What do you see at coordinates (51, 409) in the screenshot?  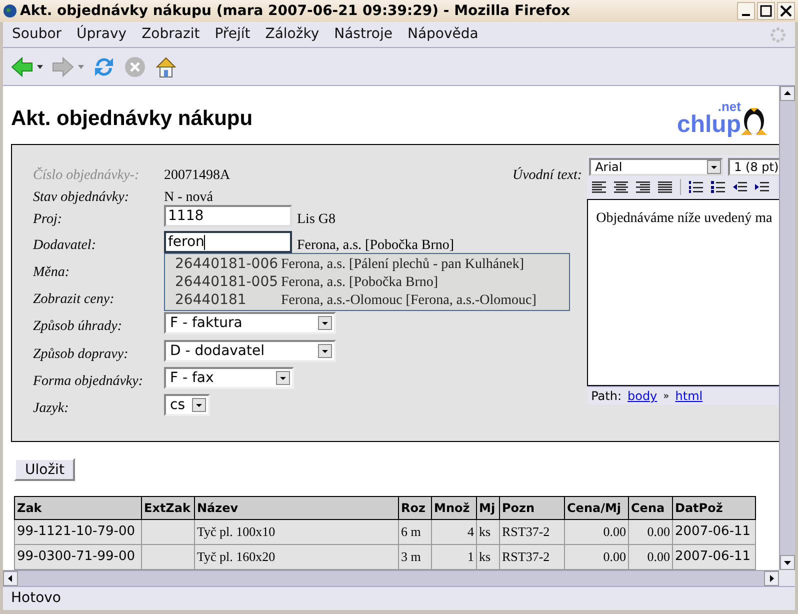 I see `field-label: Jazyk:` at bounding box center [51, 409].